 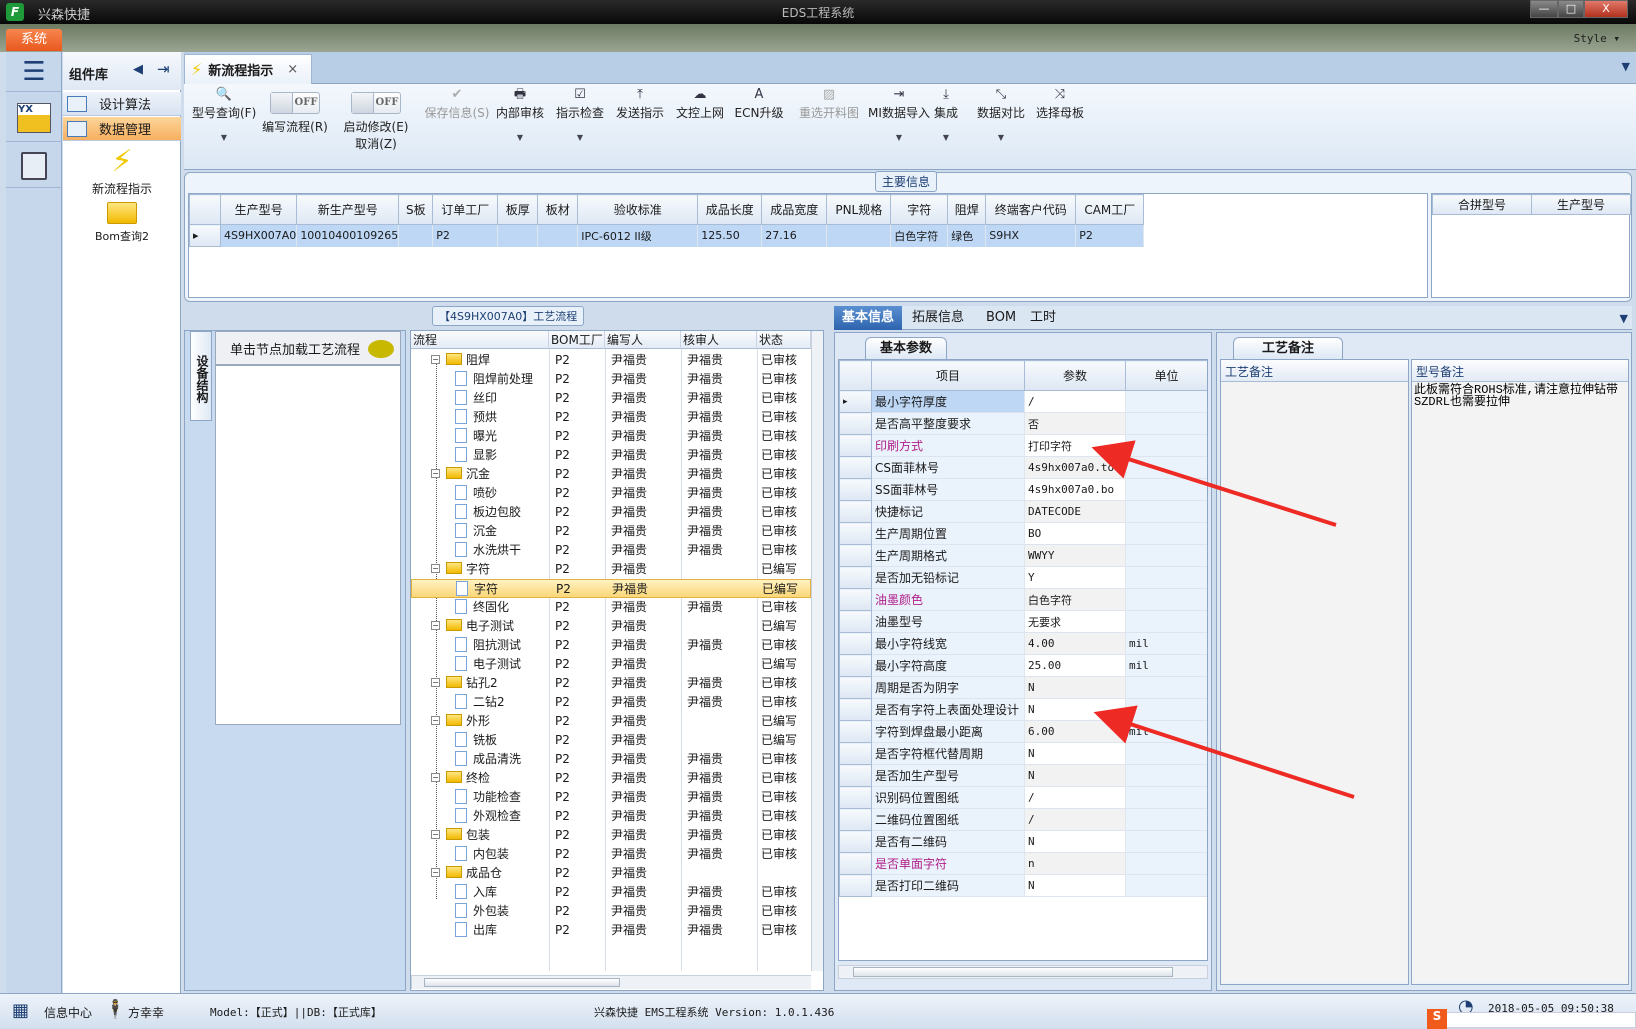 I want to click on tree-item-row: 功能检查 P2 尹福贵 尹福贵 已审核, so click(x=611, y=797).